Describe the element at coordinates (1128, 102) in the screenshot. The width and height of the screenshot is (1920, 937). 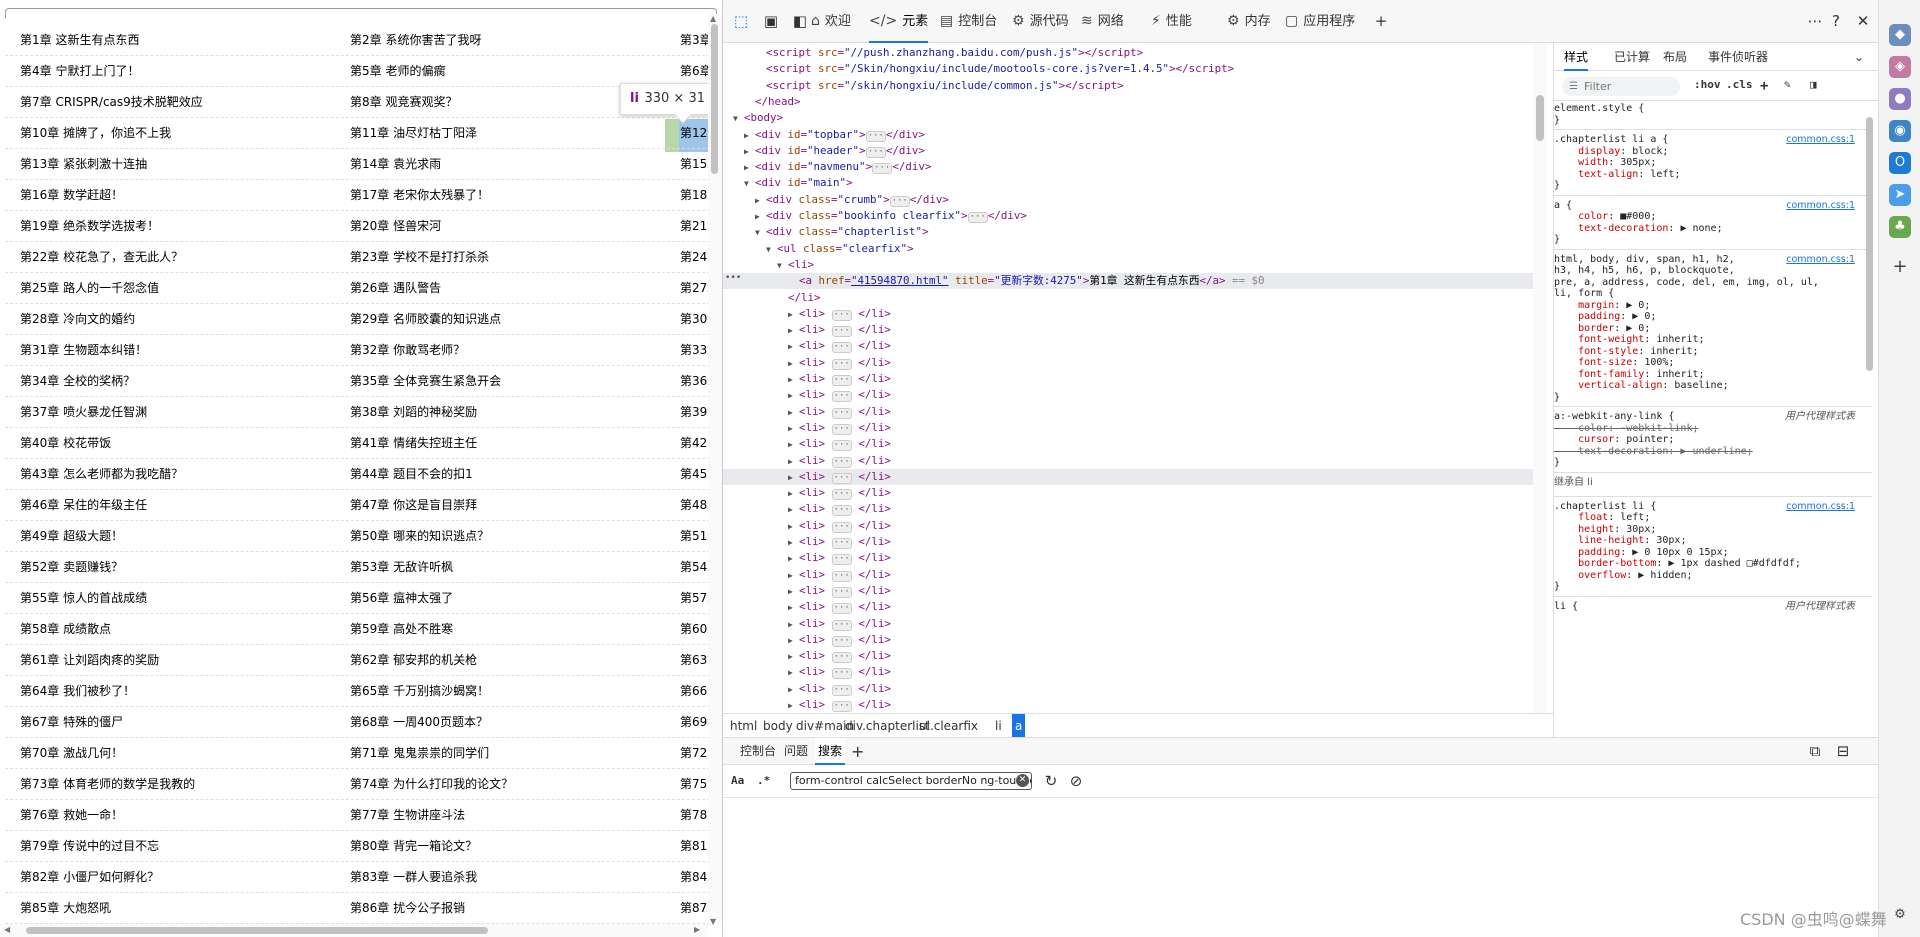
I see `dom-node-line: </head>` at that location.